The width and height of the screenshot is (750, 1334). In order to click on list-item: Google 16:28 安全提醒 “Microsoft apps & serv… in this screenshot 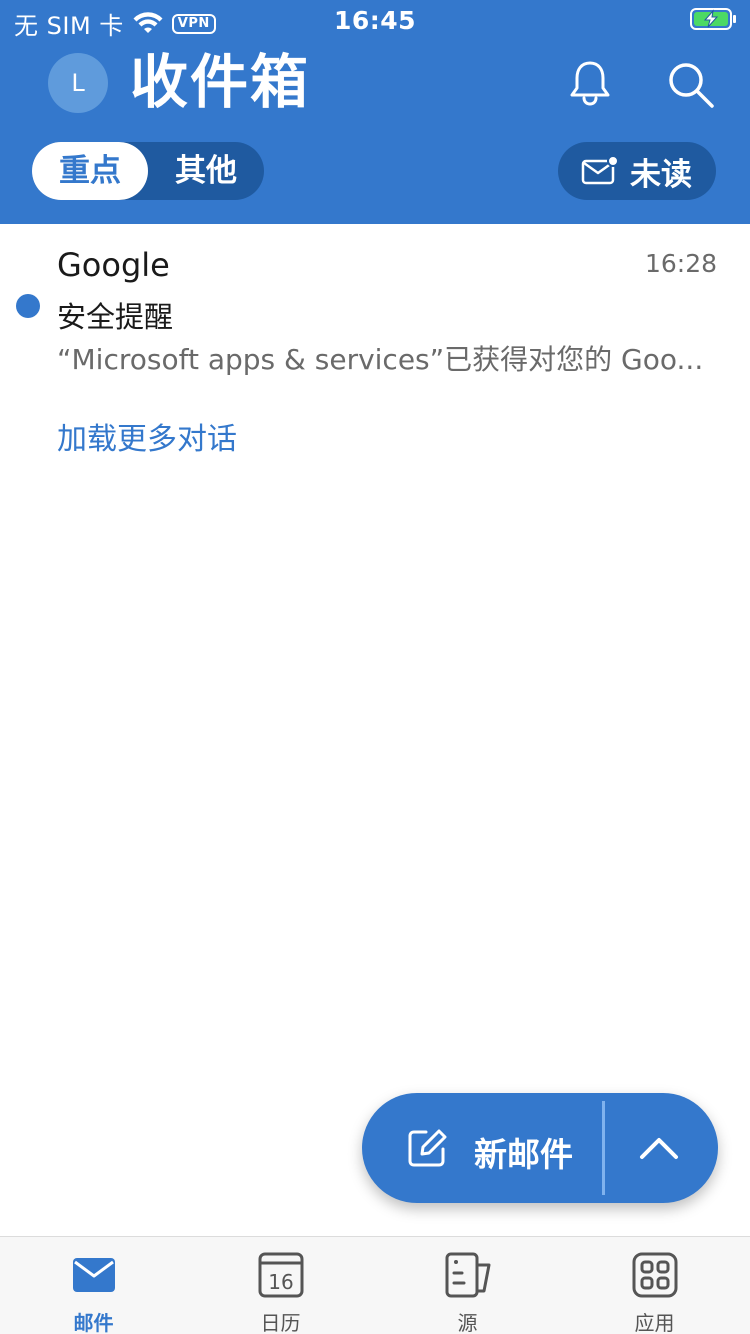, I will do `click(375, 300)`.